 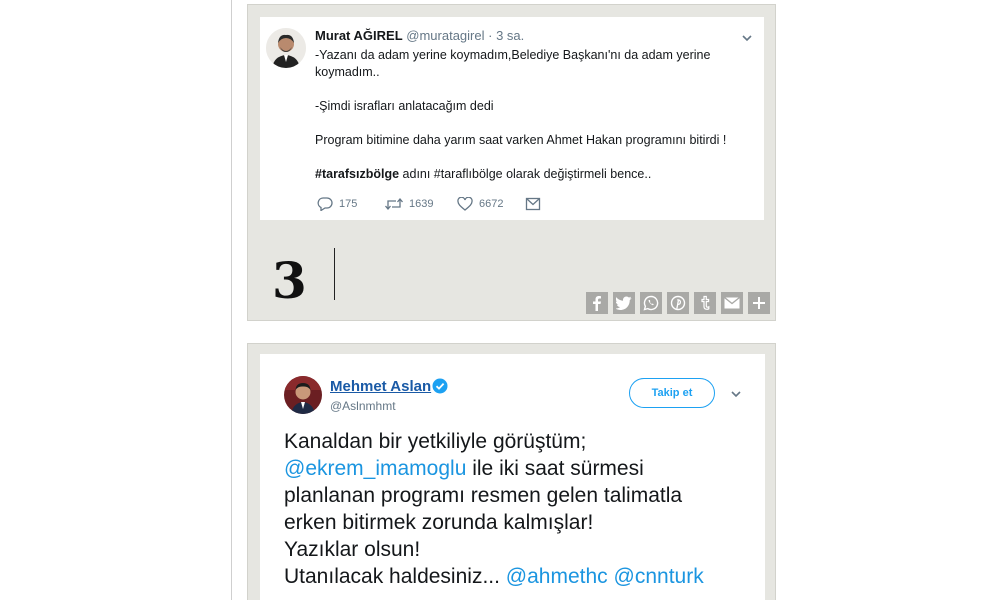 What do you see at coordinates (325, 204) in the screenshot?
I see `reply-icon` at bounding box center [325, 204].